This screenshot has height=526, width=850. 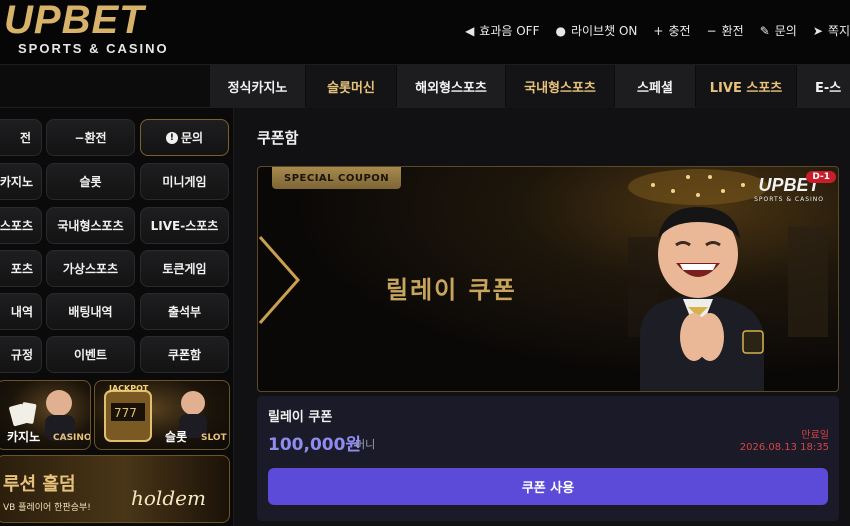 I want to click on promo-slot: 777 JACKPOT 슬롯 SLOT, so click(x=162, y=415).